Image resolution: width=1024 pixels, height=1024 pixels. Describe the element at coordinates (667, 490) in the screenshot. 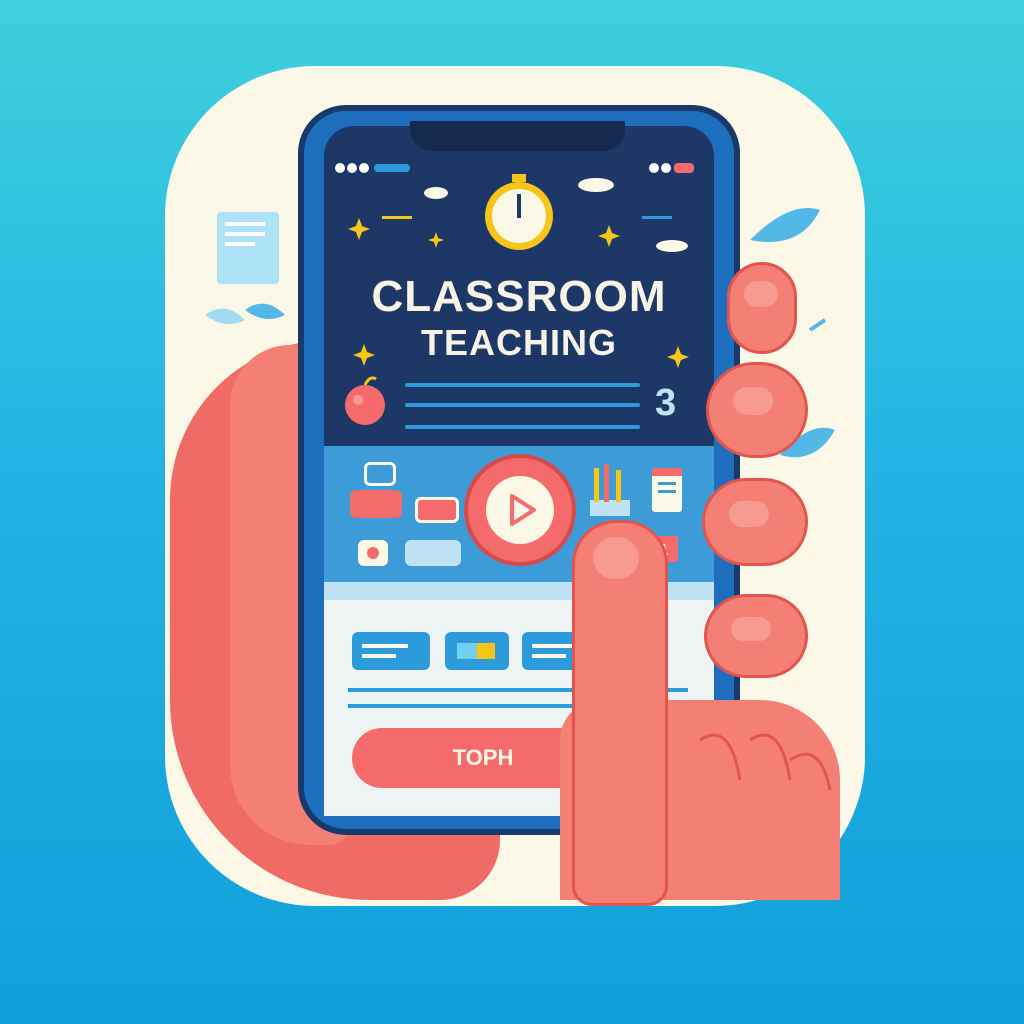

I see `notepad-icon` at that location.